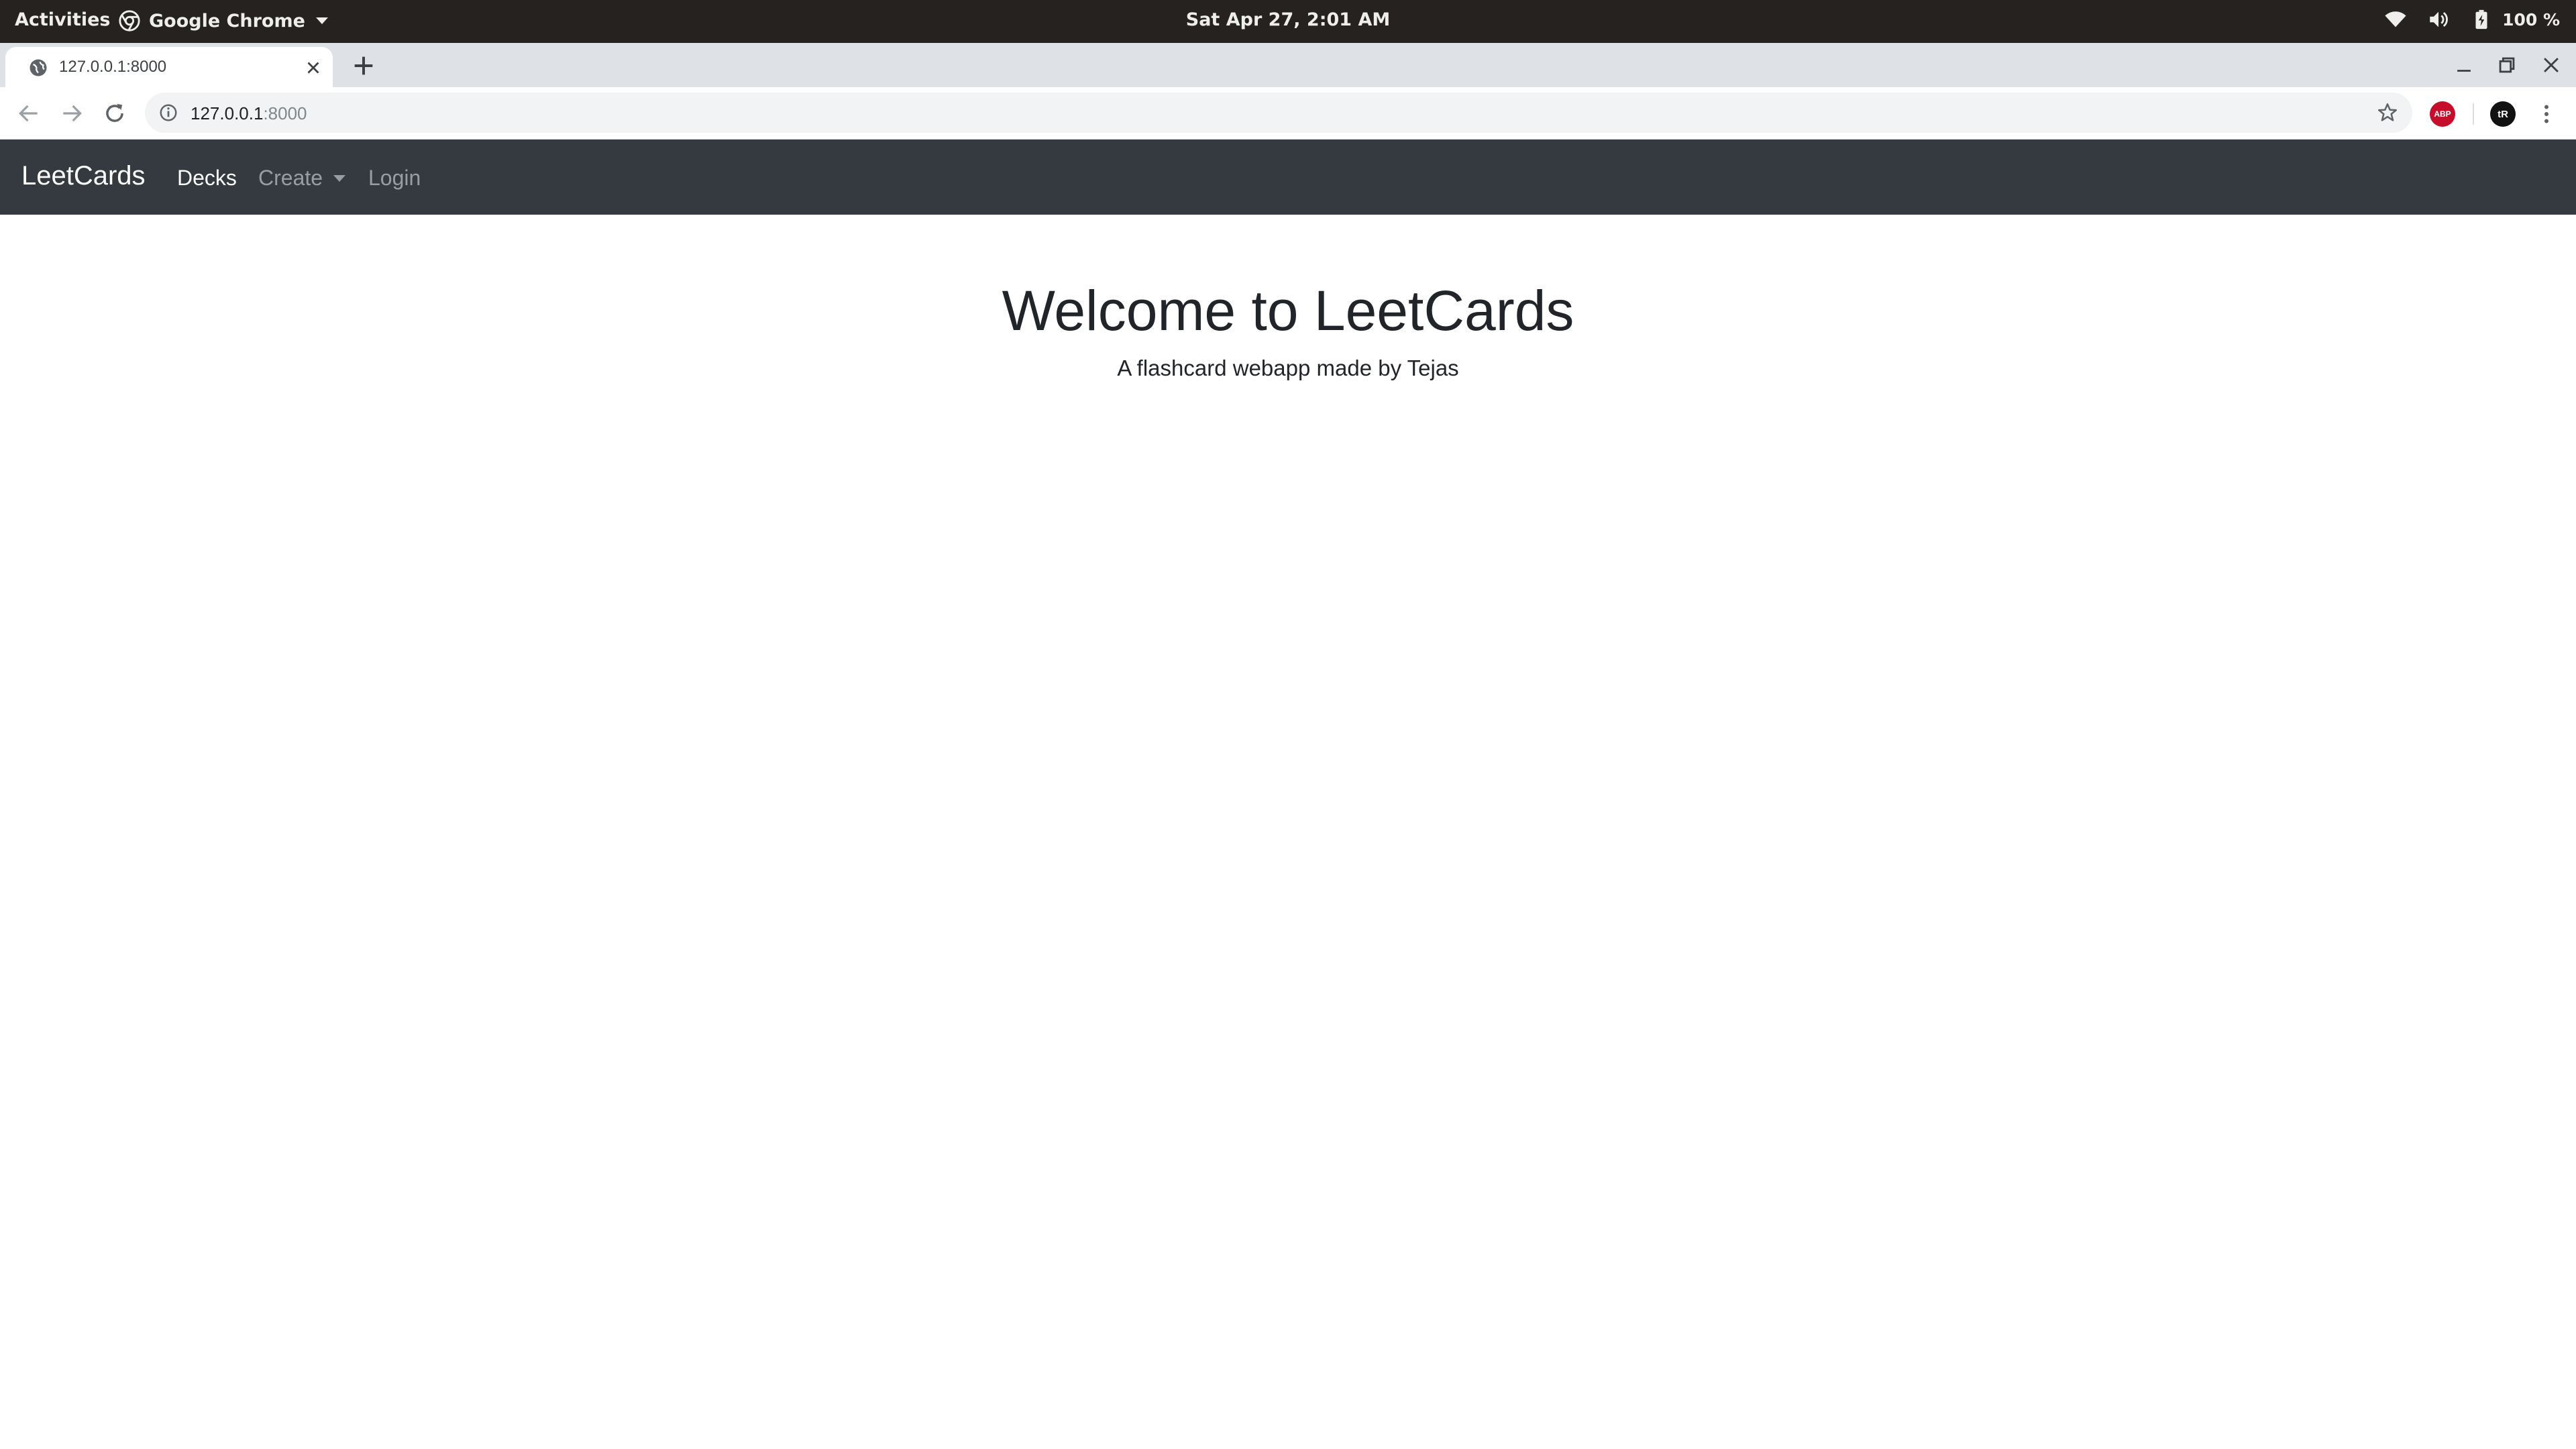 Image resolution: width=2576 pixels, height=1449 pixels. I want to click on reload-icon, so click(114, 113).